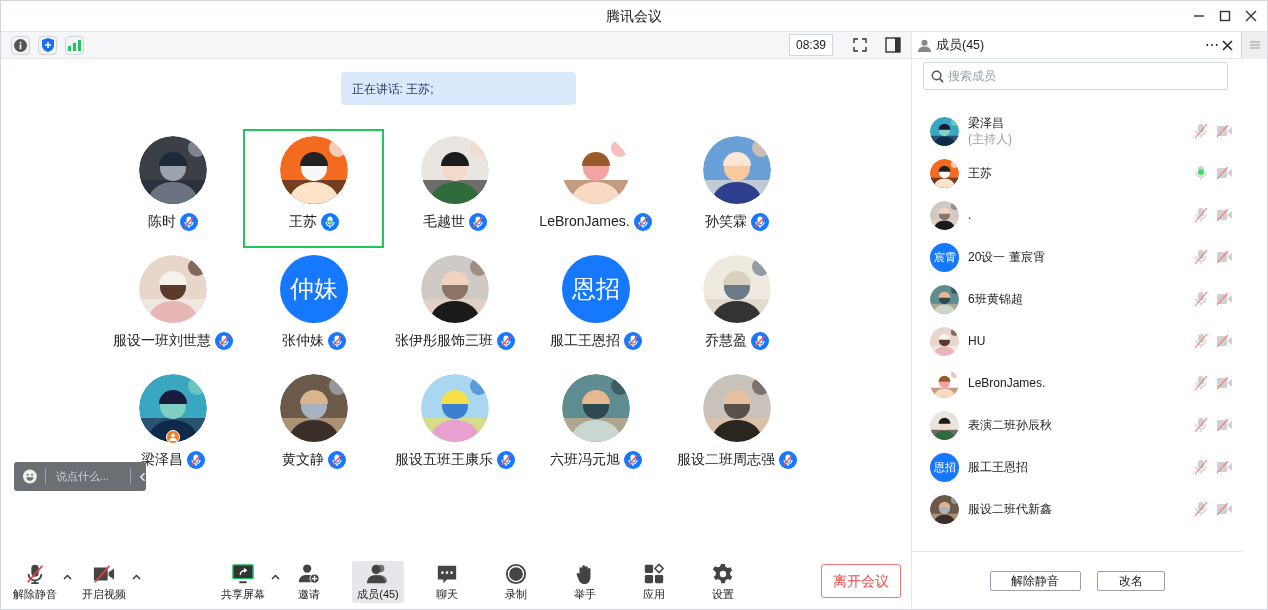 The height and width of the screenshot is (610, 1268). I want to click on member-name: 梁泽昌, so click(986, 123).